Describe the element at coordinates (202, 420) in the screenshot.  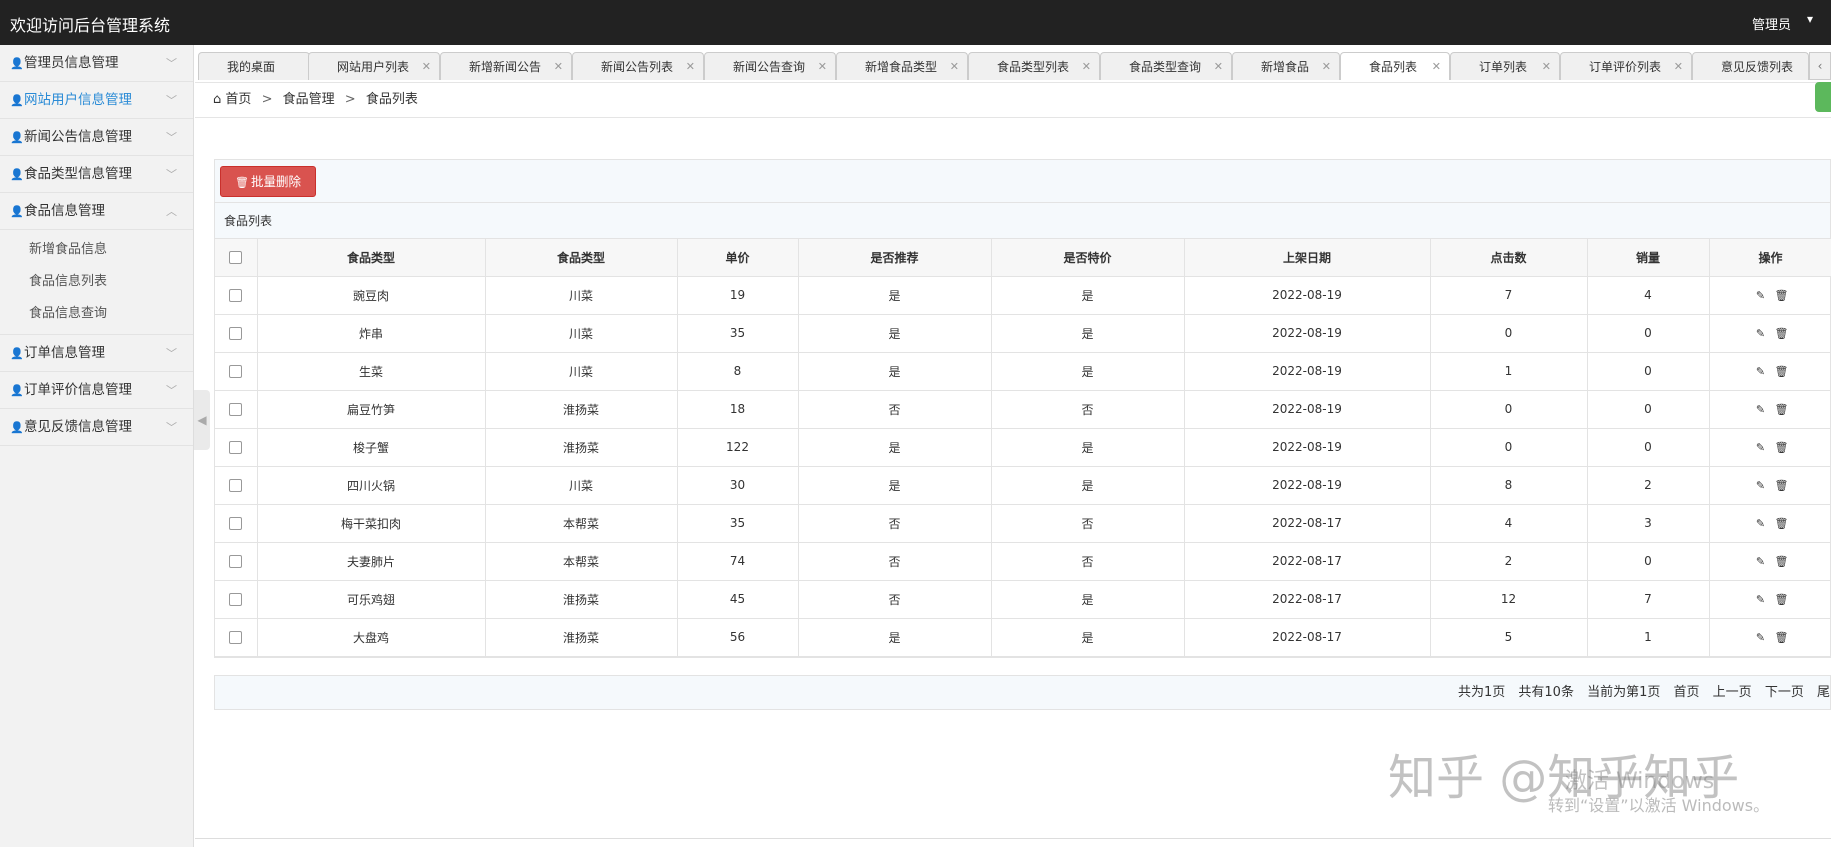
I see `sidebar-collapse-handle: ◀` at that location.